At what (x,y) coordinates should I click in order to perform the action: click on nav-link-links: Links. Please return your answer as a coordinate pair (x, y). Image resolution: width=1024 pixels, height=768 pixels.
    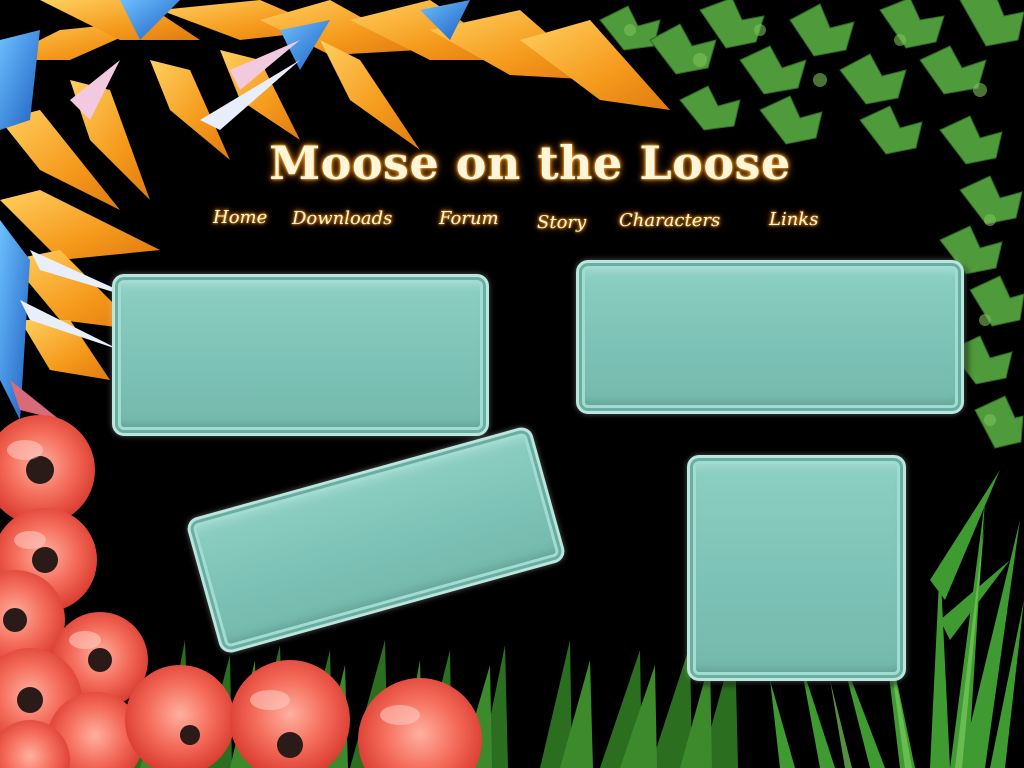
    Looking at the image, I should click on (793, 219).